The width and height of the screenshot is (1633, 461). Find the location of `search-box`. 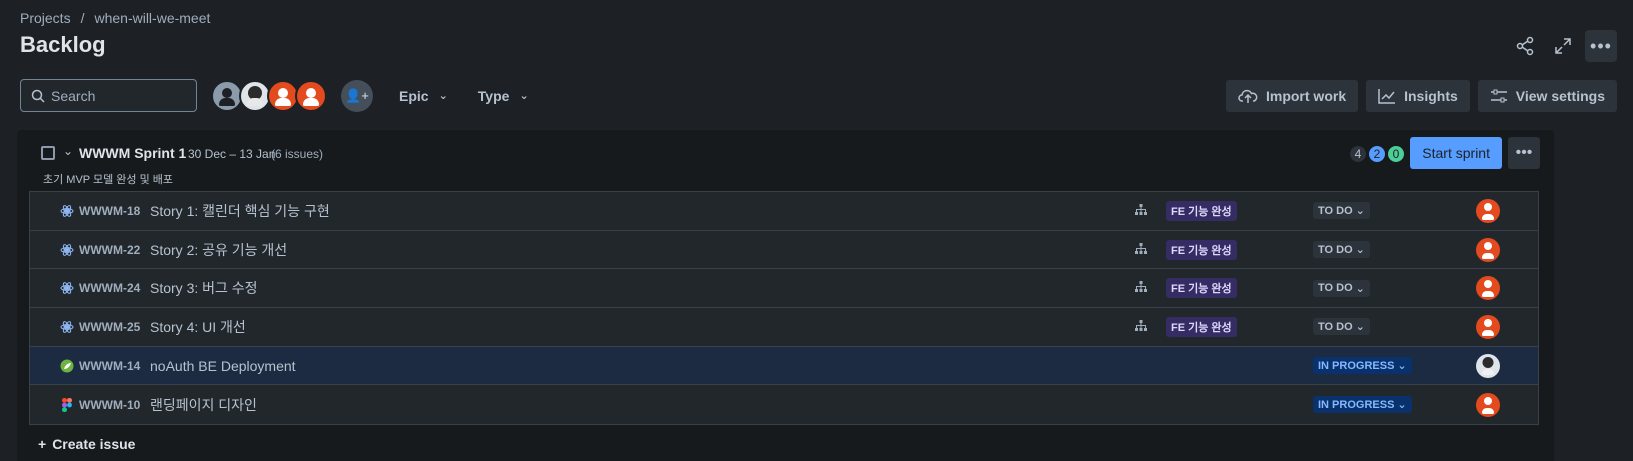

search-box is located at coordinates (108, 95).